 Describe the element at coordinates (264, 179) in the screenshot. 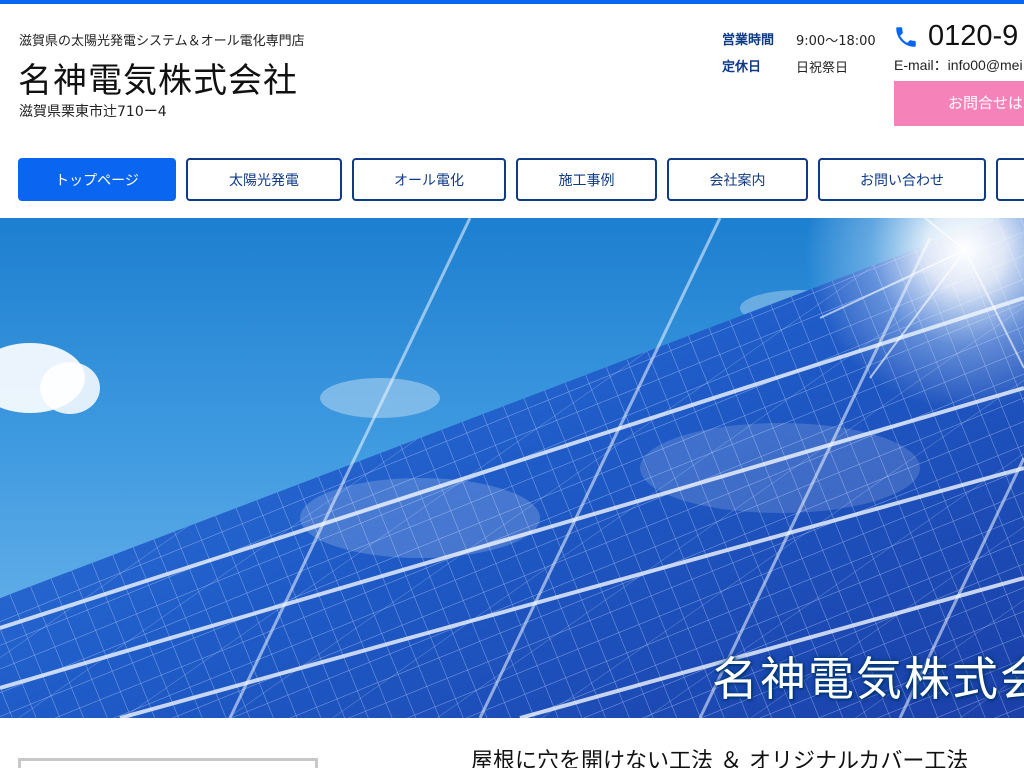

I see `nav-item-solar: 太陽光発電` at that location.